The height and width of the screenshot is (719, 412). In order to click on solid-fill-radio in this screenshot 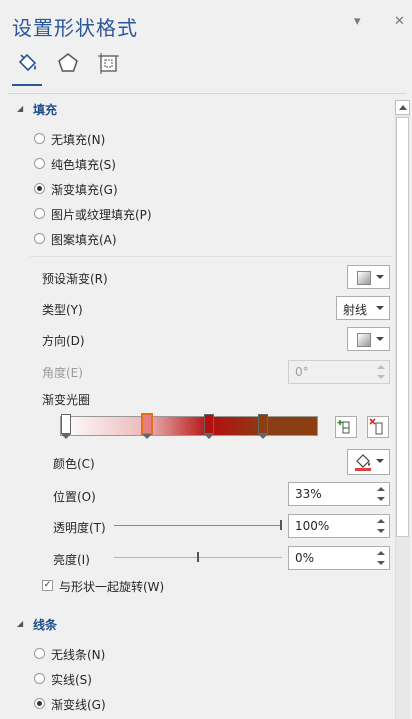, I will do `click(39, 163)`.